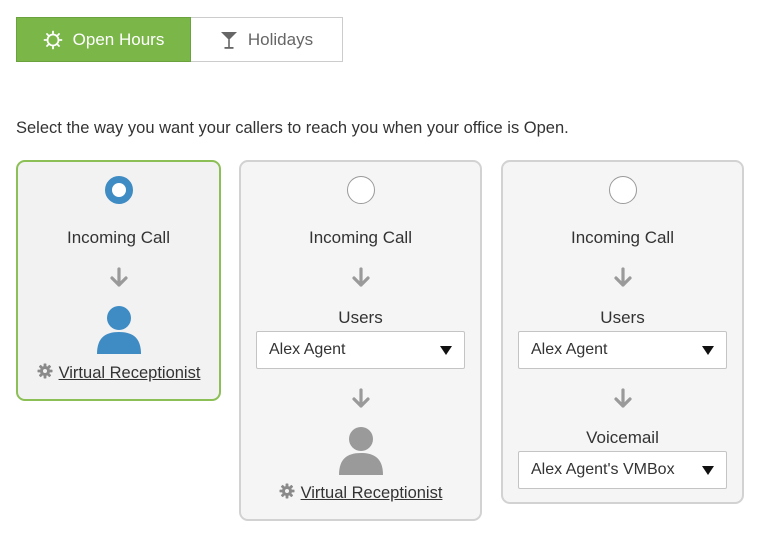 This screenshot has width=768, height=539. I want to click on voicemail-select-value: Alex Agent's VMBox, so click(603, 469).